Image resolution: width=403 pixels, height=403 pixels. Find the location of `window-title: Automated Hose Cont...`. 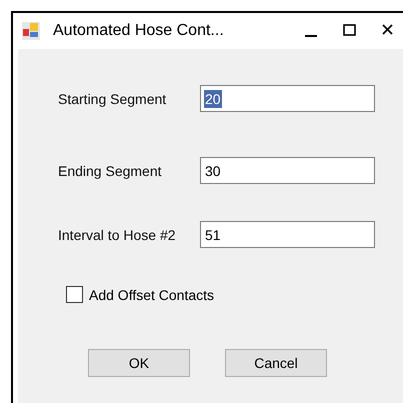

window-title: Automated Hose Cont... is located at coordinates (138, 31).